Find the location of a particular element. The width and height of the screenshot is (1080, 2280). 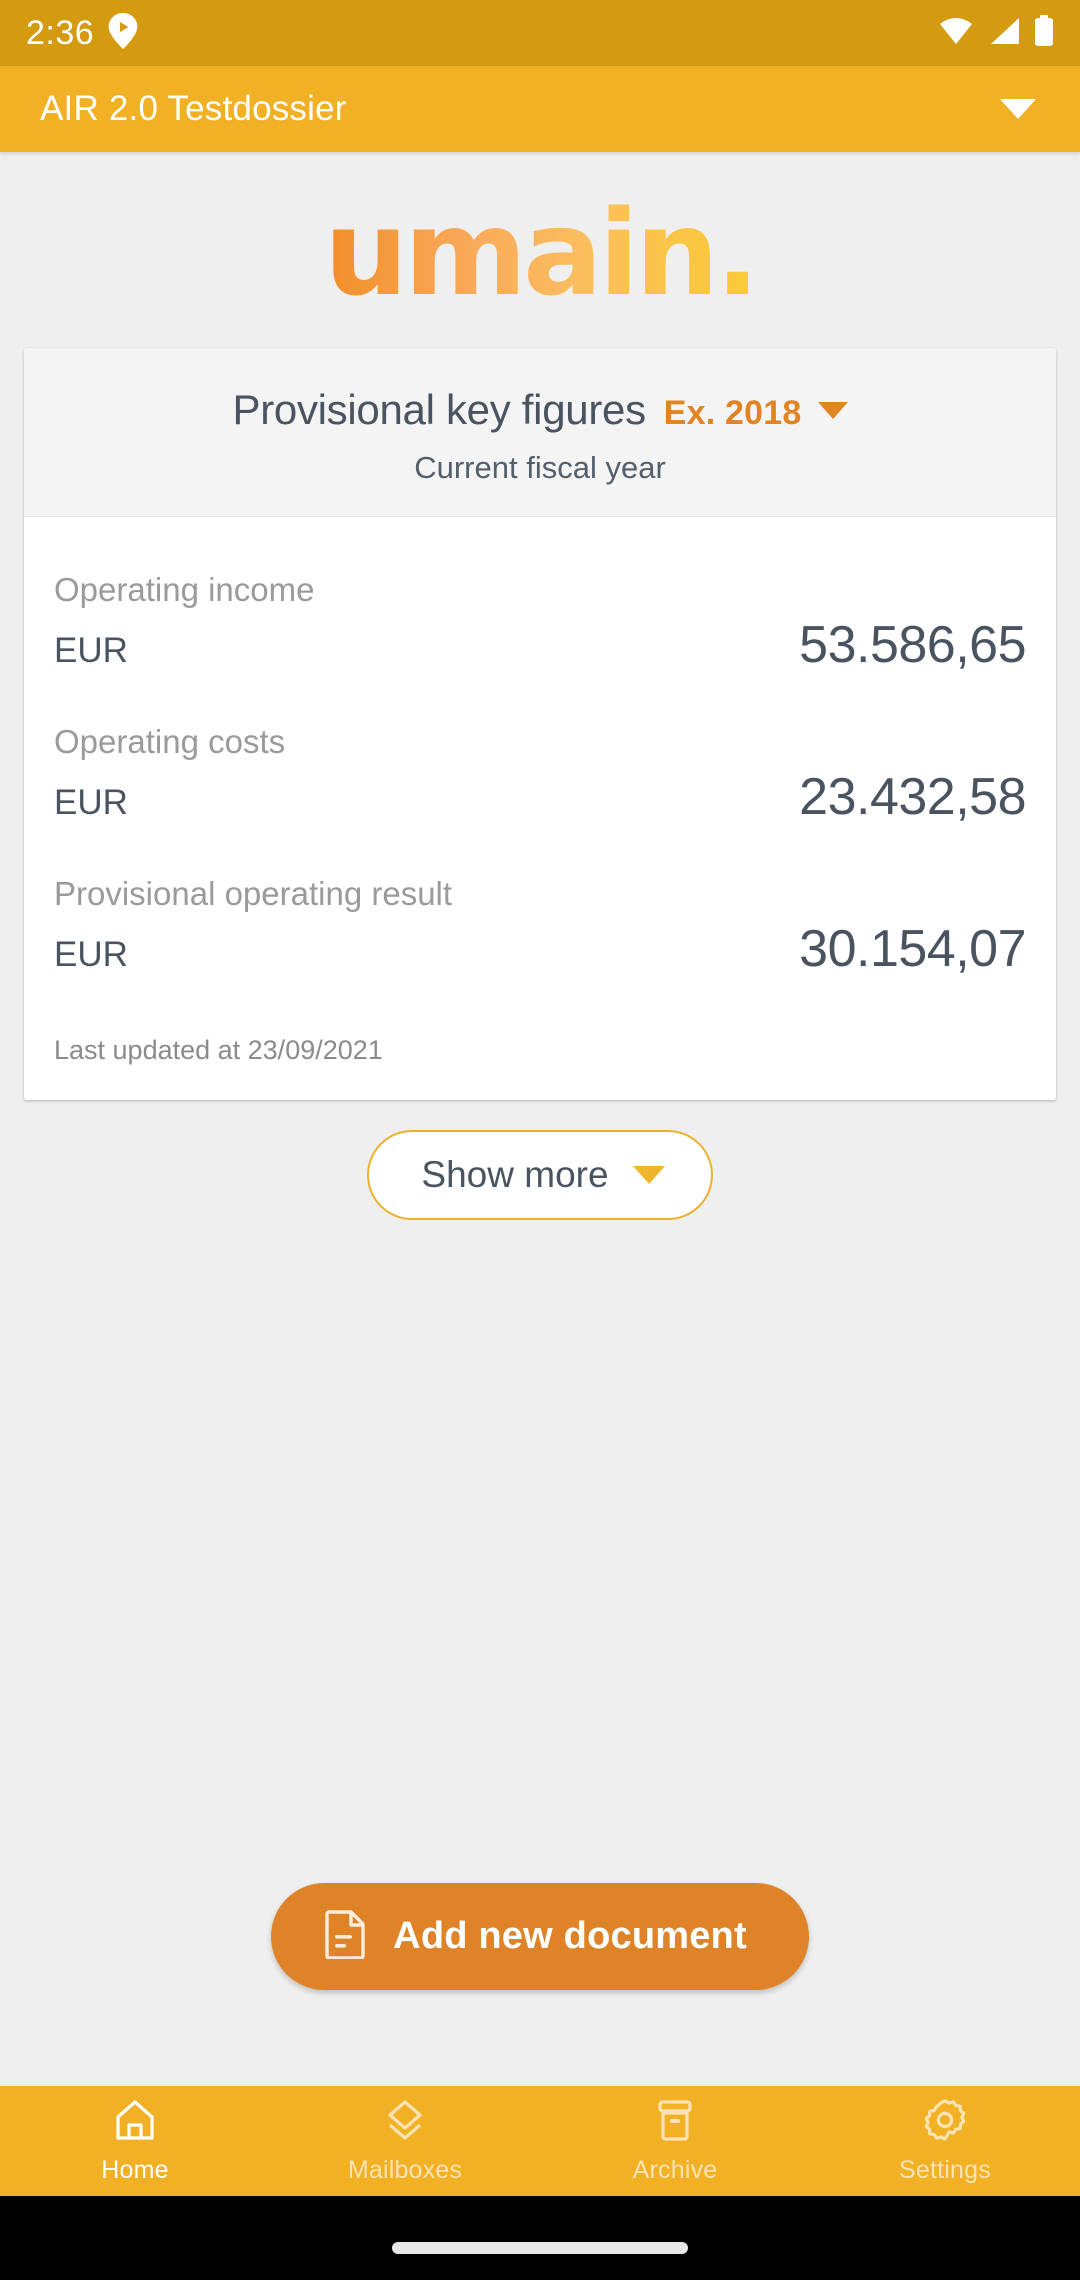

figure-value: 23.432,58 is located at coordinates (912, 797).